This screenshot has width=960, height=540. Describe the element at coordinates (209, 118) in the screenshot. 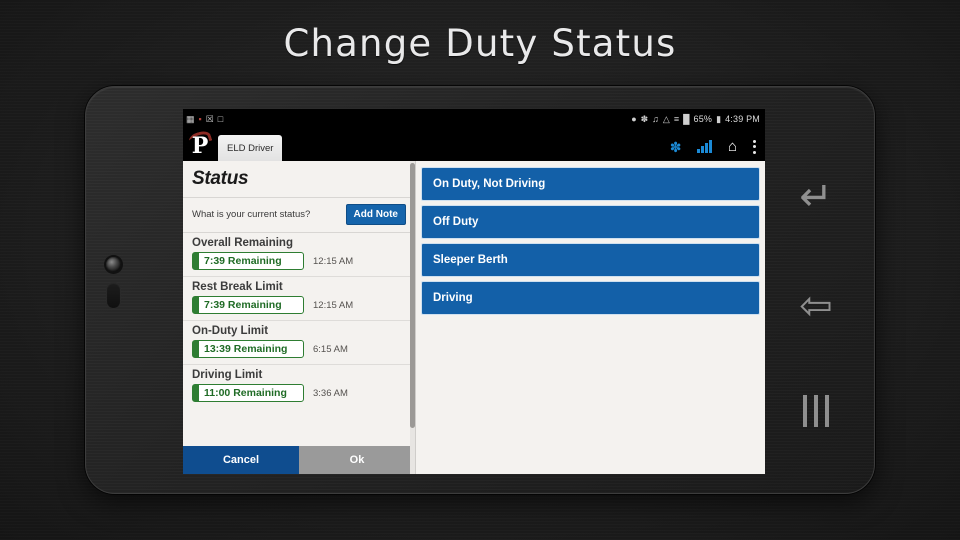

I see `mail-icon: ☒` at that location.